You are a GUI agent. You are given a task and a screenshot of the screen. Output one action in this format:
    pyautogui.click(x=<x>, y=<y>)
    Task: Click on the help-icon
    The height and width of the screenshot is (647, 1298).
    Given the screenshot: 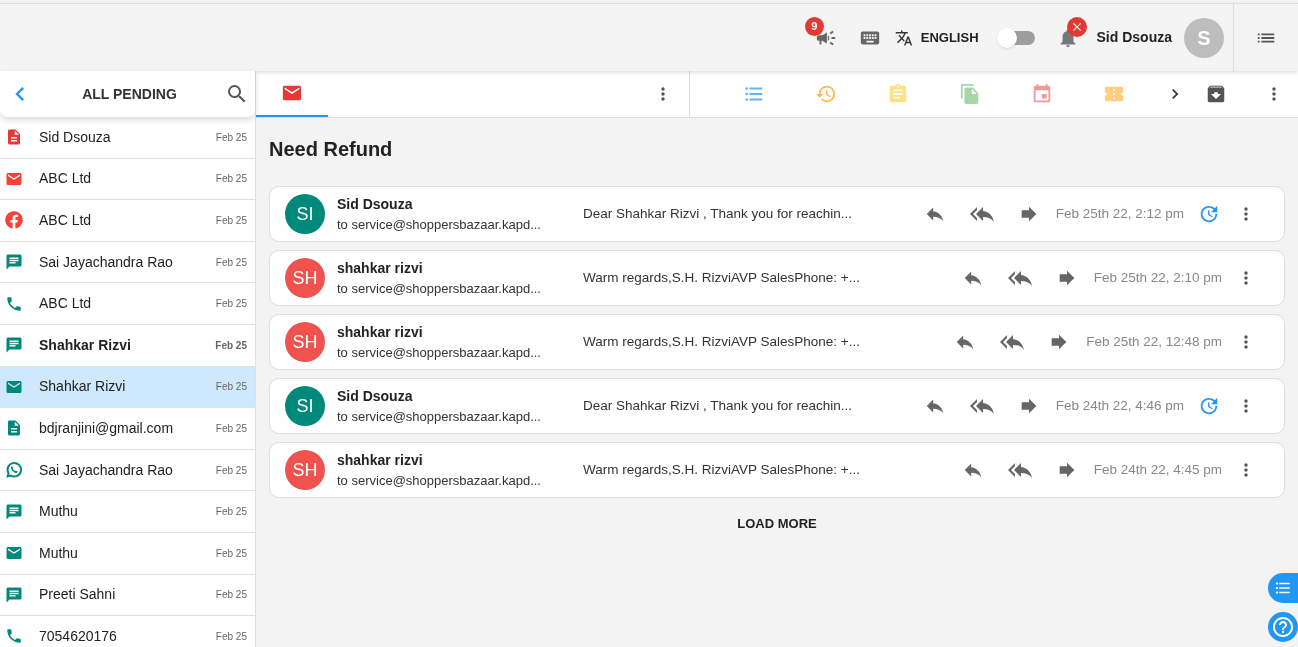 What is the action you would take?
    pyautogui.click(x=1283, y=627)
    